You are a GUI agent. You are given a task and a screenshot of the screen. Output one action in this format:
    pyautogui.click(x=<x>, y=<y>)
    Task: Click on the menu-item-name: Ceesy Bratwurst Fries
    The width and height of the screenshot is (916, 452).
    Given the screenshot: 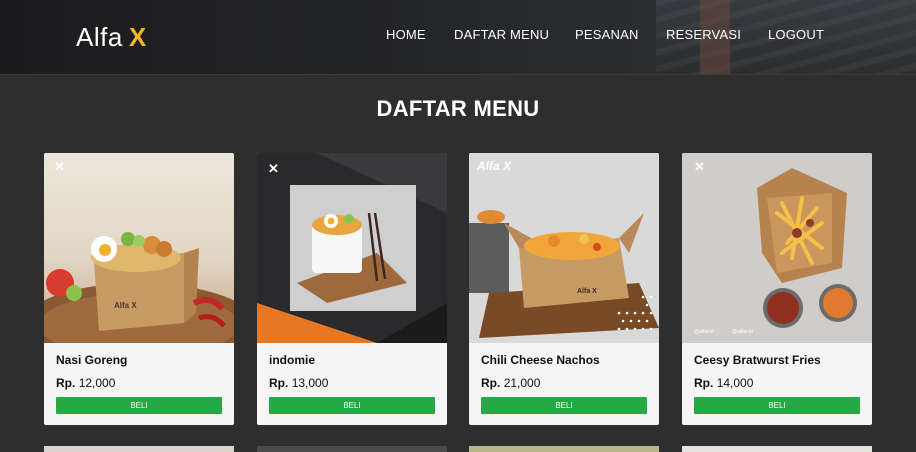 What is the action you would take?
    pyautogui.click(x=757, y=360)
    